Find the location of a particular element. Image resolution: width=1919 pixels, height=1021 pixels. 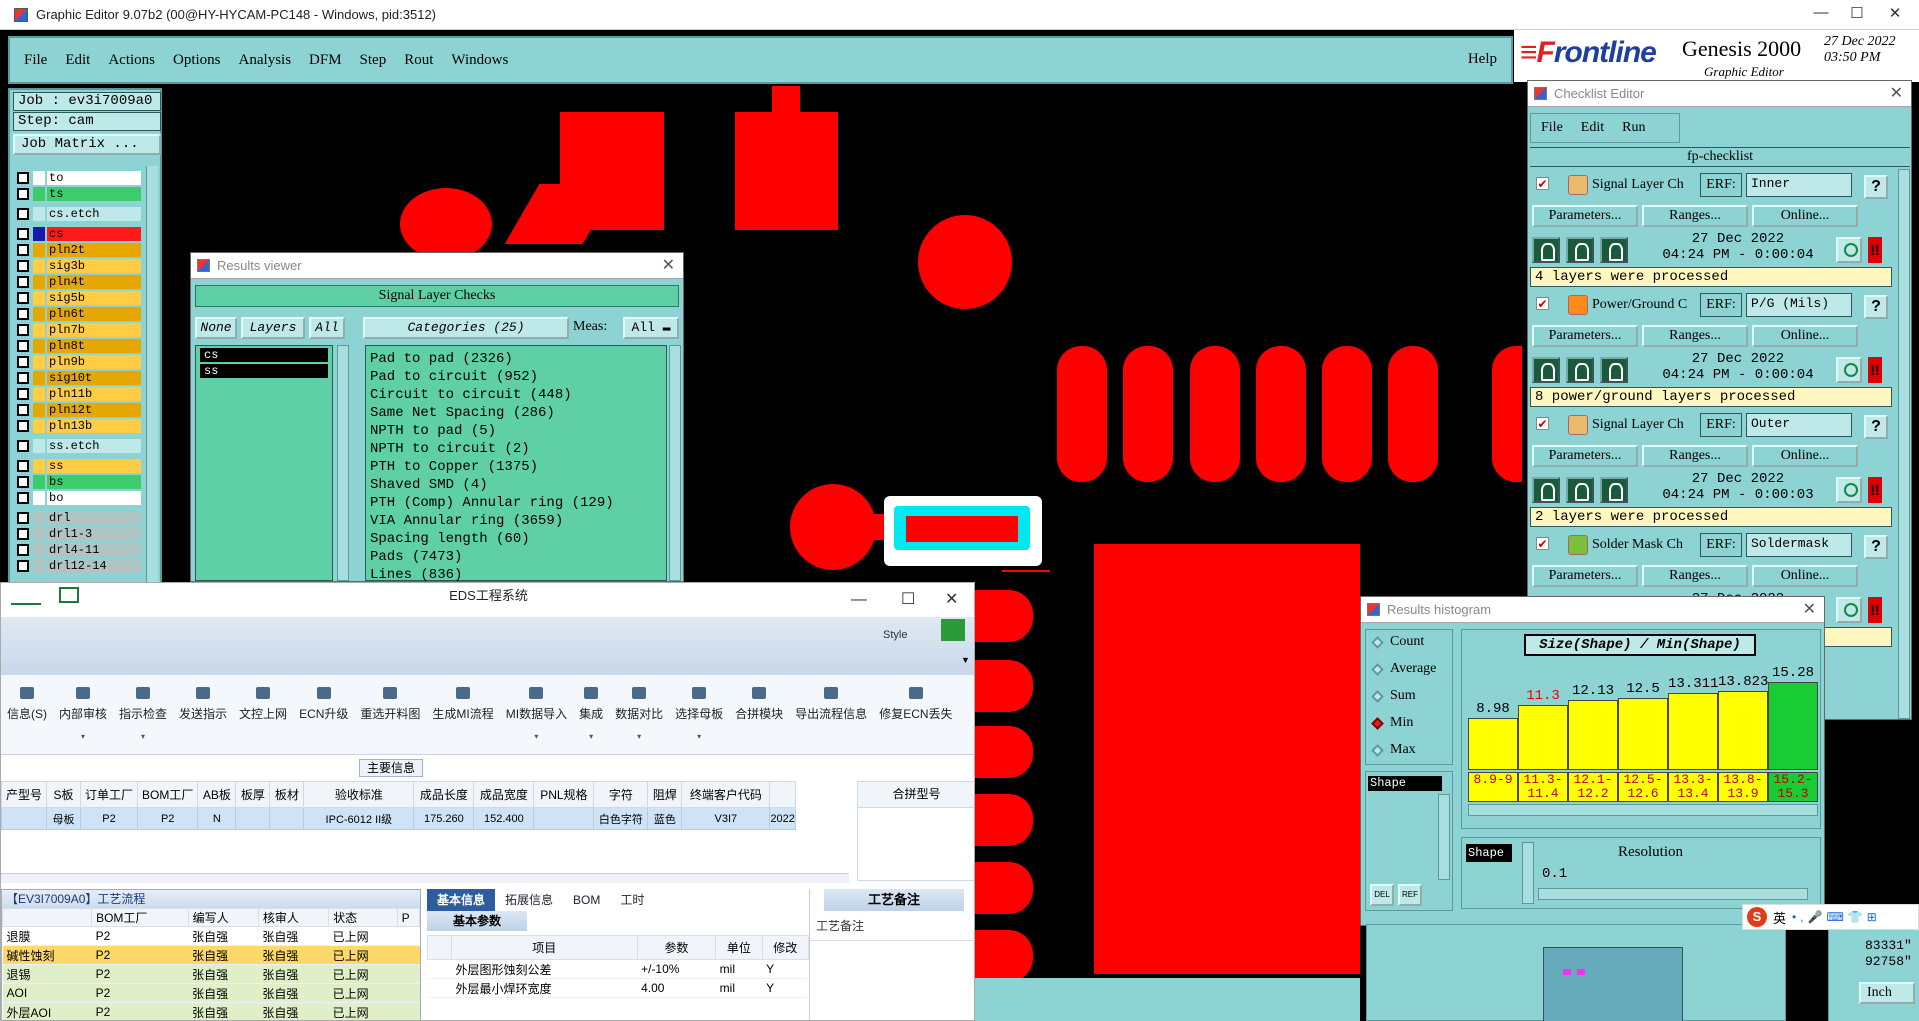

layer-name: drl is located at coordinates (94, 518).